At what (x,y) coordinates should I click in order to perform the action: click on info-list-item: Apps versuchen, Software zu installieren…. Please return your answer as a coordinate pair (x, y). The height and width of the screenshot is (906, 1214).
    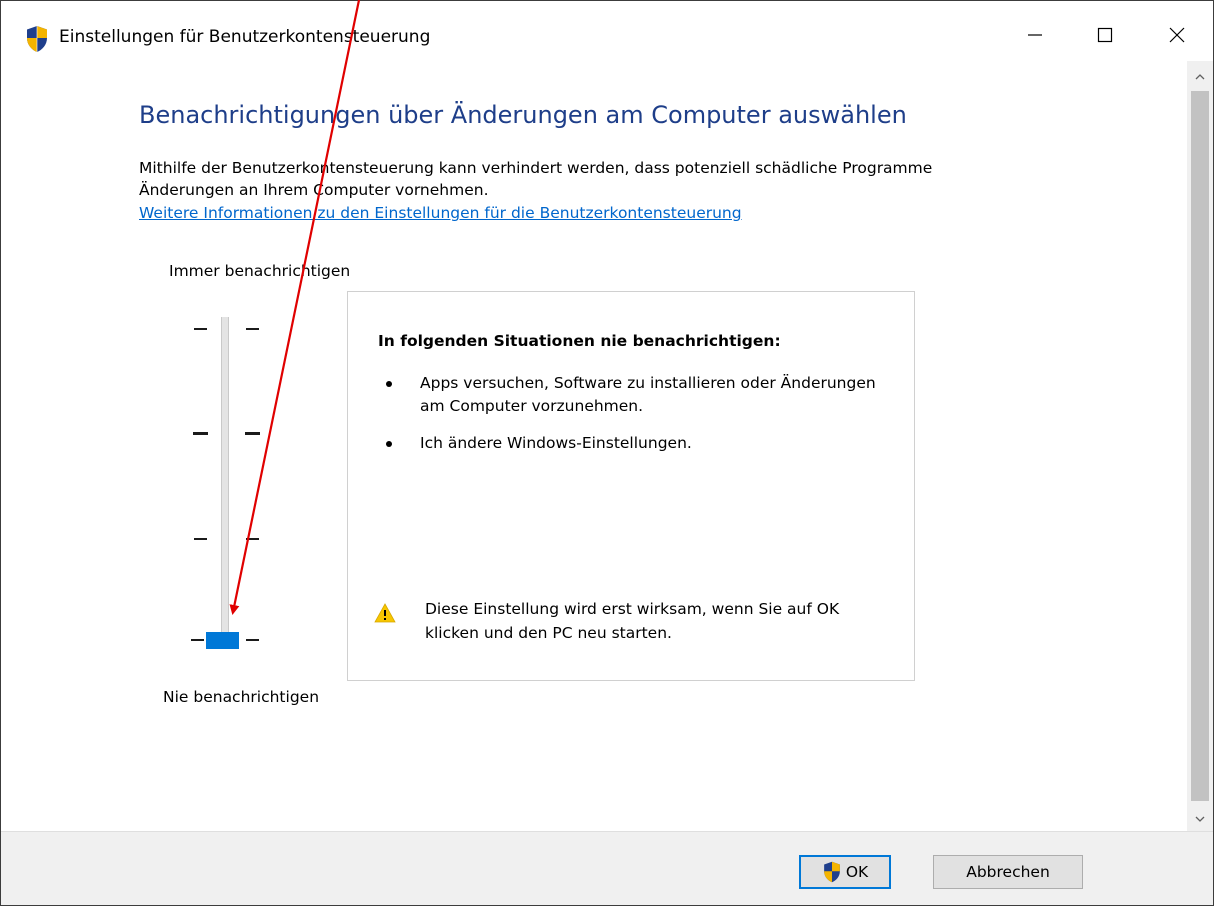
    Looking at the image, I should click on (629, 395).